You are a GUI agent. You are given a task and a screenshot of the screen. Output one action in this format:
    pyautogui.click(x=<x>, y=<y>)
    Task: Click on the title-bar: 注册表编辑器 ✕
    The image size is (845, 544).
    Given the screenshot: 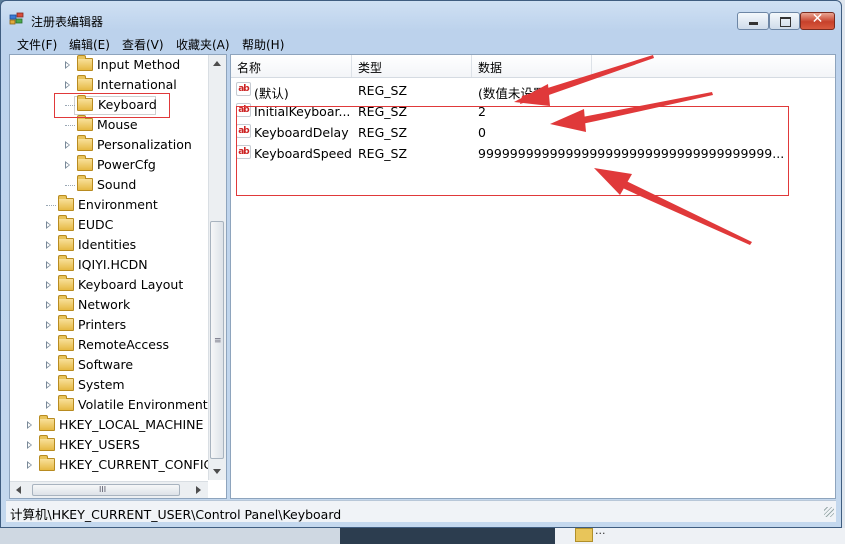 What is the action you would take?
    pyautogui.click(x=421, y=18)
    